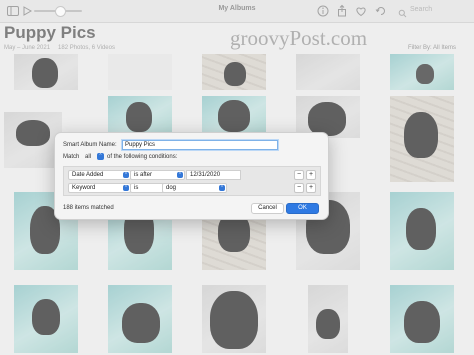  I want to click on match-select-stepper-icon: ⌃, so click(100, 156).